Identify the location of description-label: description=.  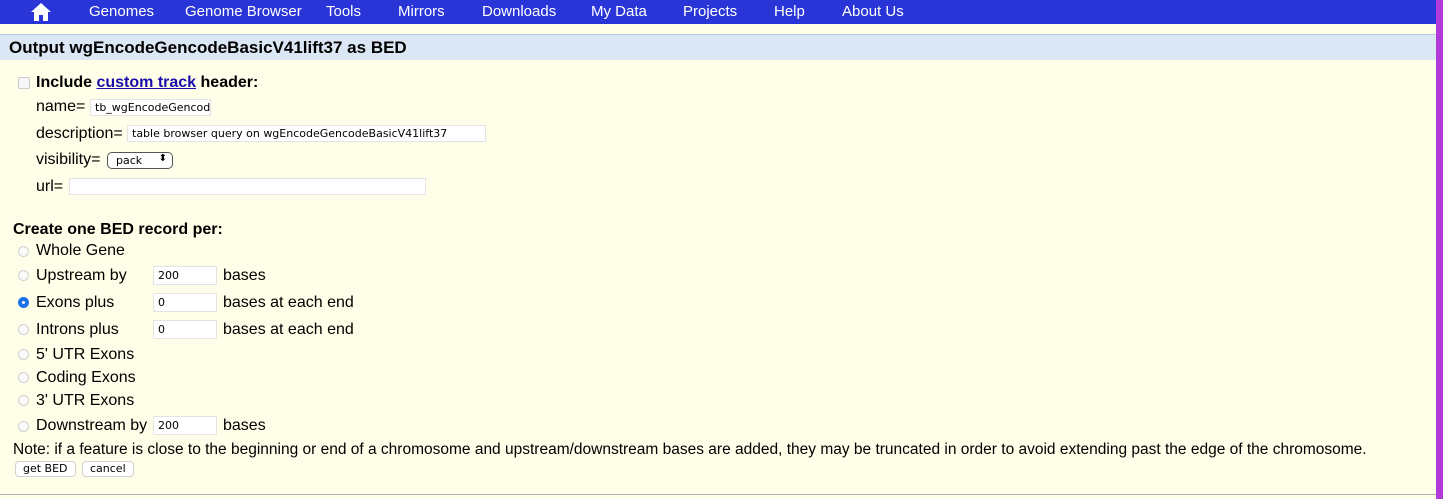
(79, 133).